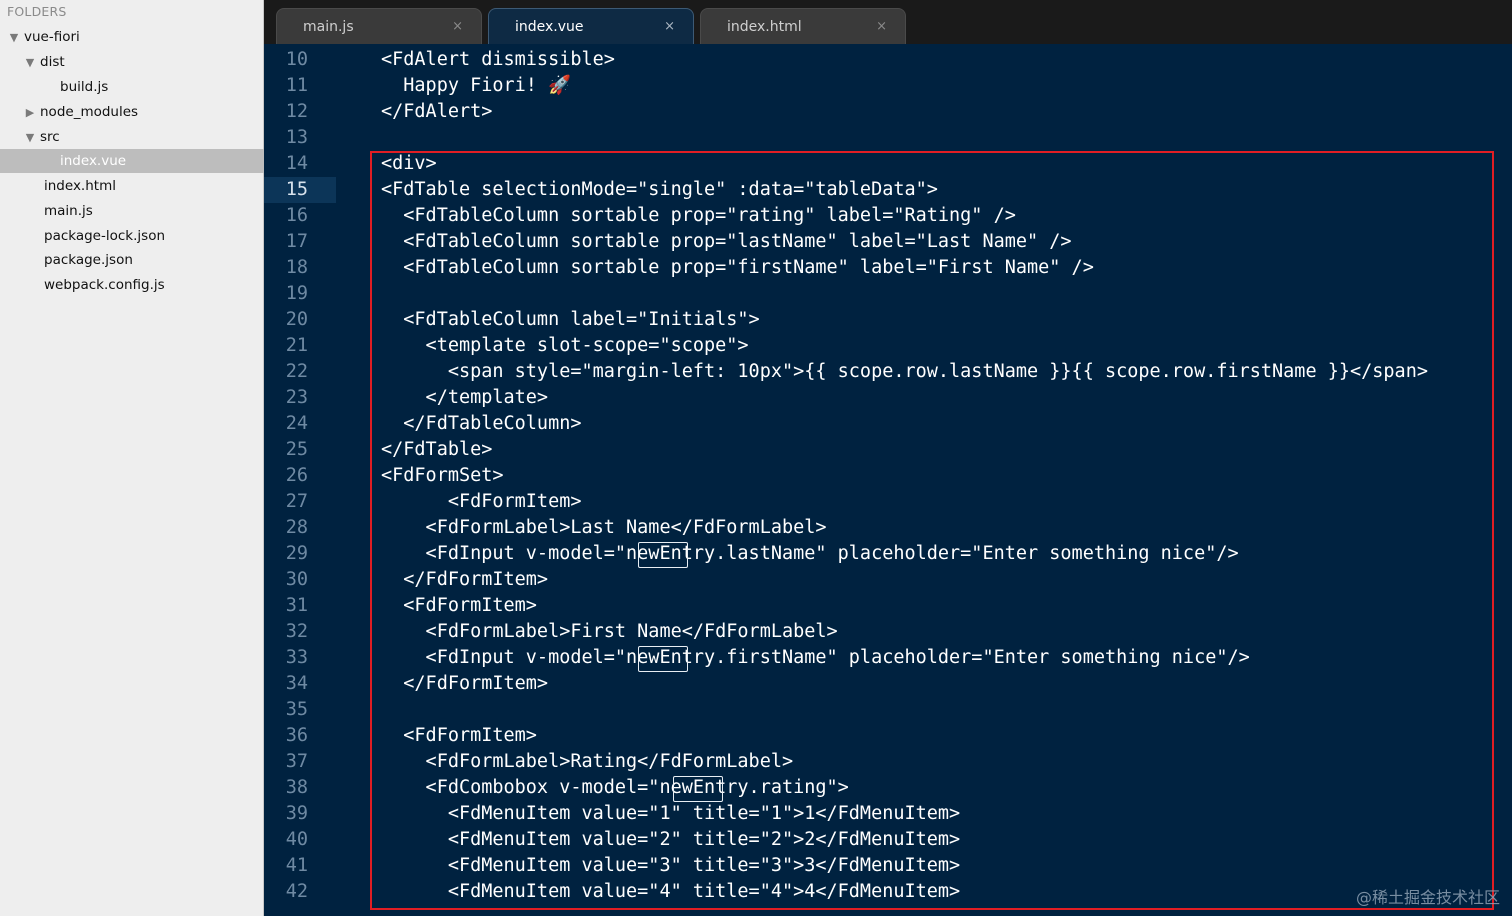 This screenshot has width=1512, height=916. I want to click on tree-file-webpack-config-js: webpack.config.js, so click(132, 285).